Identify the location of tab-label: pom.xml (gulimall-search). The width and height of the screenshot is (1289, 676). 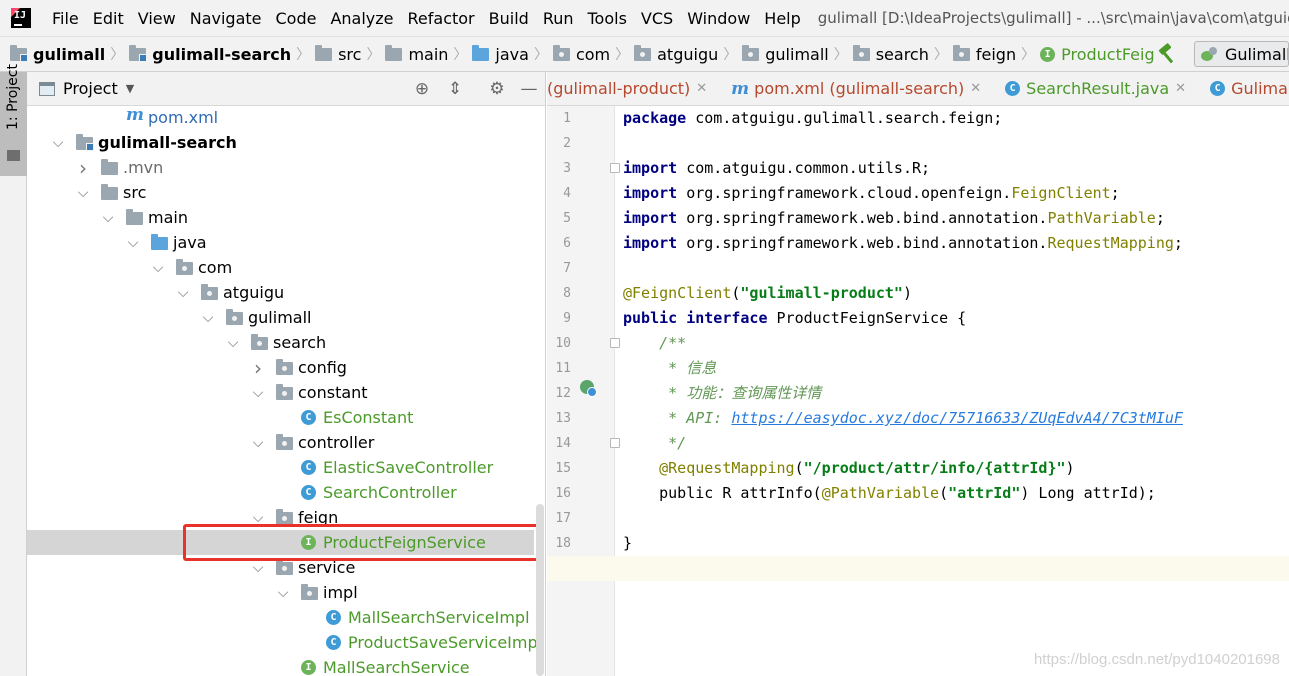
(859, 88).